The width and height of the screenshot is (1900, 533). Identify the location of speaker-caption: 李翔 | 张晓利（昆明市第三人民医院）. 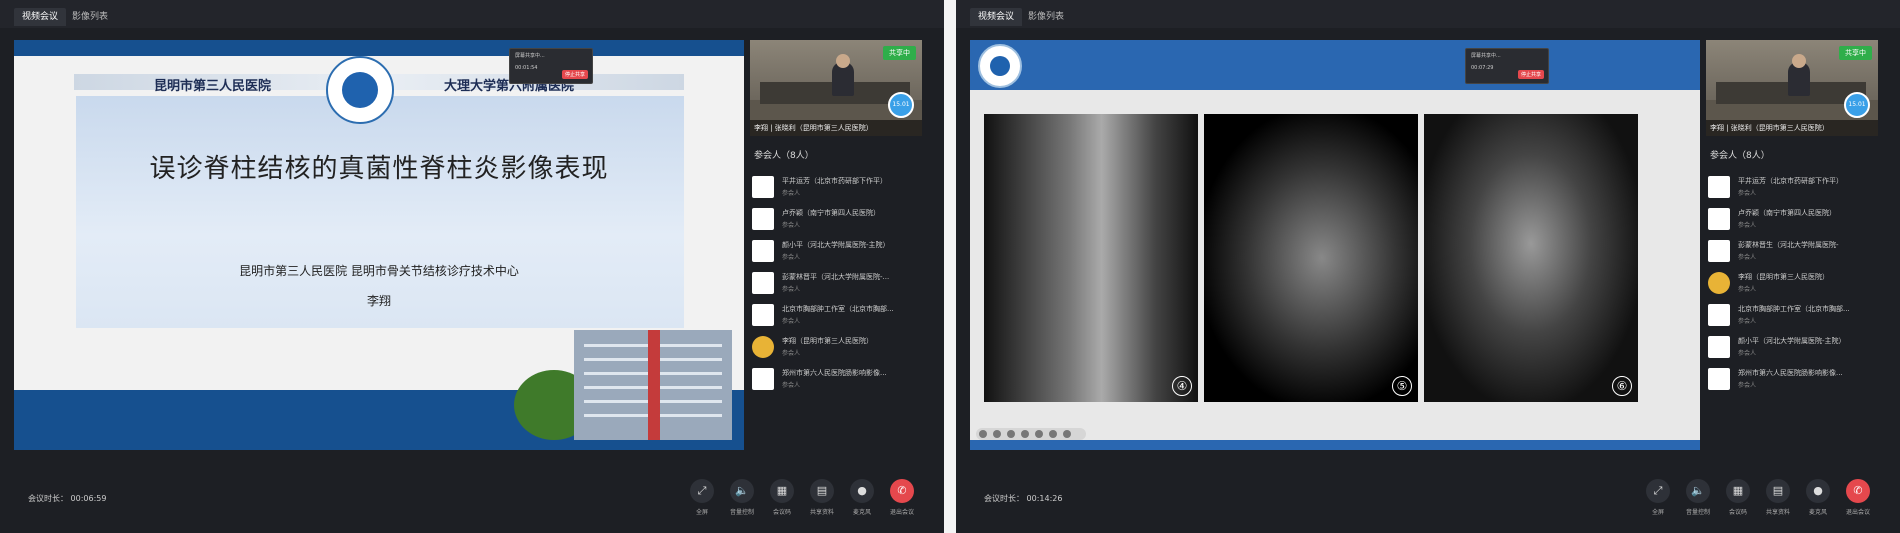
(836, 128).